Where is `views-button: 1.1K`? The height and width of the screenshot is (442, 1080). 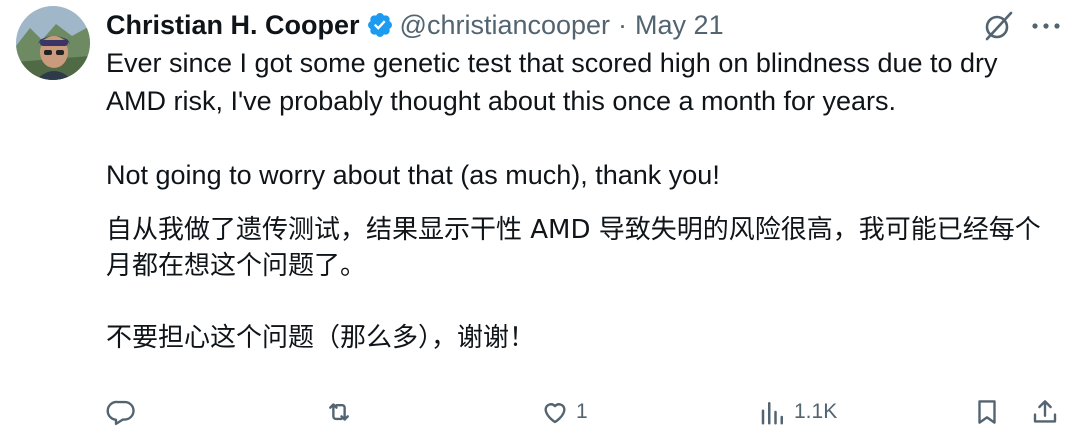
views-button: 1.1K is located at coordinates (797, 412).